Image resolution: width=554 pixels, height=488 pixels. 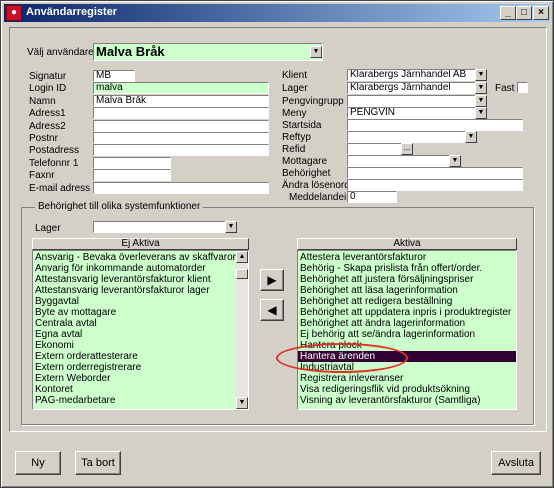 What do you see at coordinates (98, 463) in the screenshot?
I see `delete-button: Ta bort` at bounding box center [98, 463].